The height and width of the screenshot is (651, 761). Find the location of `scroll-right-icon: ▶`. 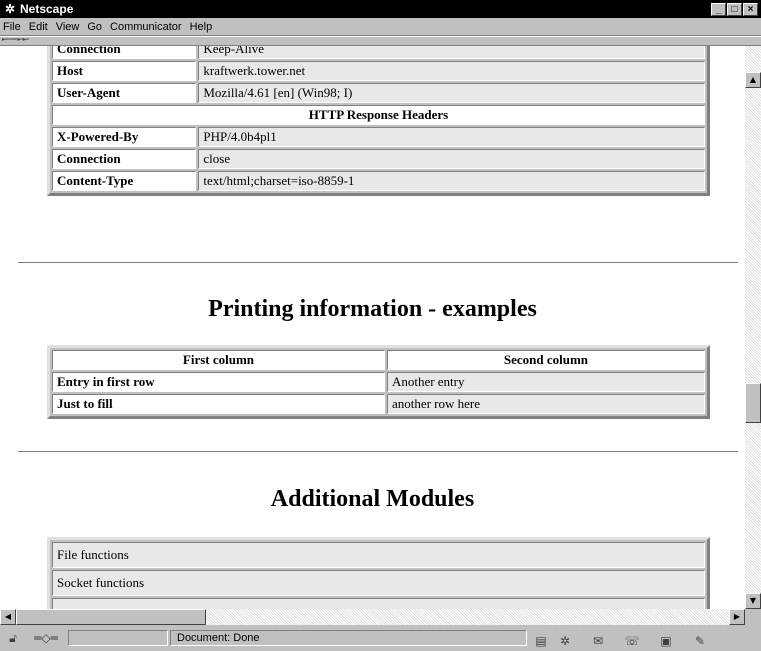

scroll-right-icon: ▶ is located at coordinates (737, 617).